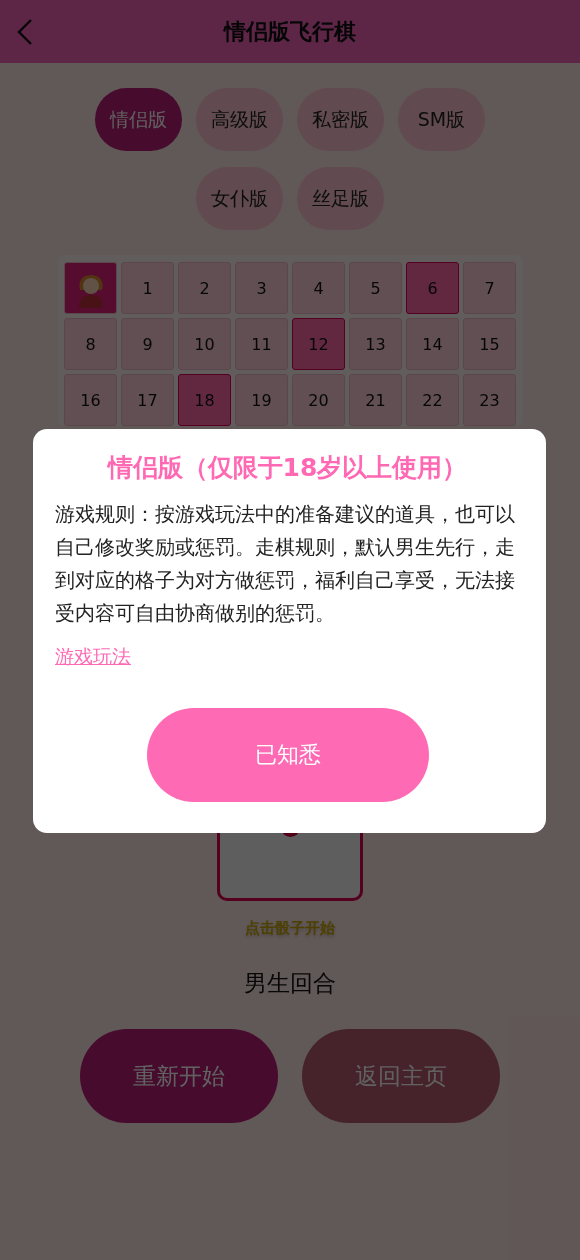 This screenshot has width=580, height=1260. What do you see at coordinates (375, 344) in the screenshot?
I see `board-square: 13` at bounding box center [375, 344].